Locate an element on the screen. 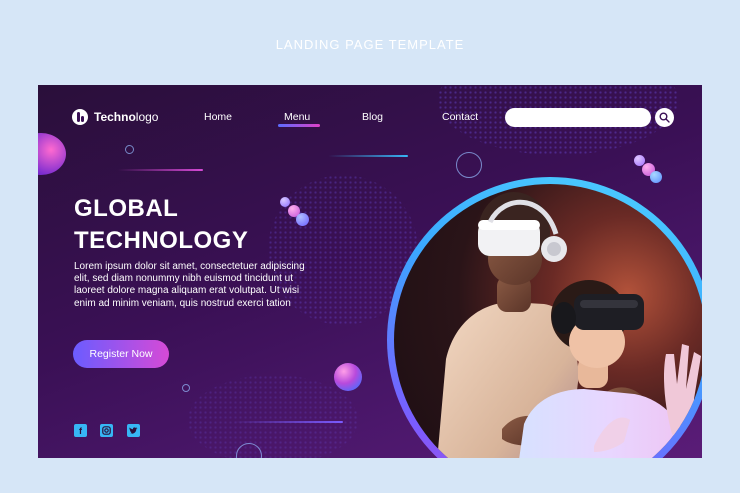 This screenshot has width=740, height=493. hero-title-line-2: TECHNOLOGY is located at coordinates (161, 240).